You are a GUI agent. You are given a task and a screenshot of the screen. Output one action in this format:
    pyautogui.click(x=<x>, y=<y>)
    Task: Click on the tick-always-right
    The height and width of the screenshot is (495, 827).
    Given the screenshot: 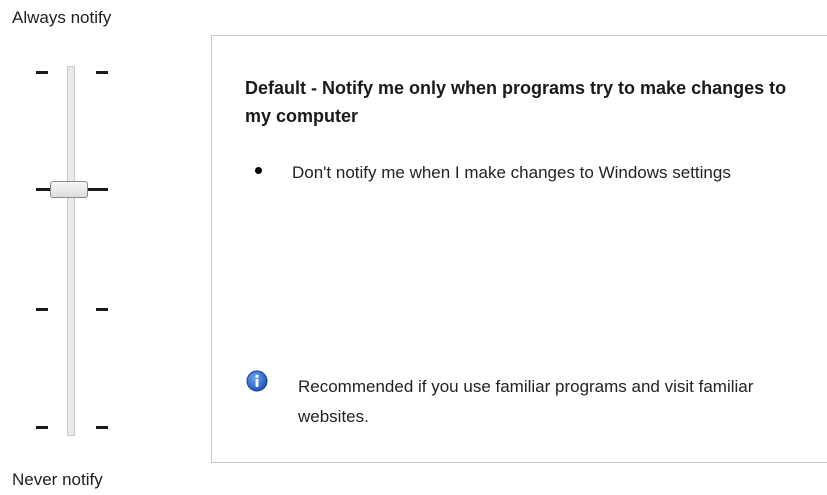 What is the action you would take?
    pyautogui.click(x=102, y=72)
    